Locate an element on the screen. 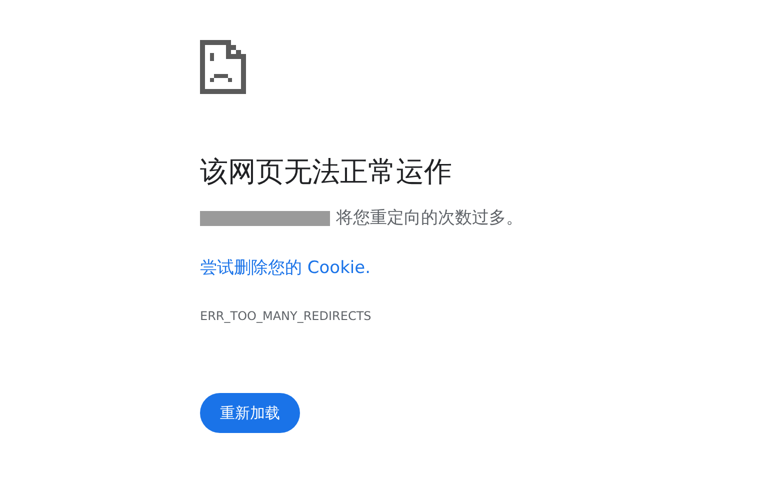  page-heading: 该网页无法正常运作 is located at coordinates (326, 172).